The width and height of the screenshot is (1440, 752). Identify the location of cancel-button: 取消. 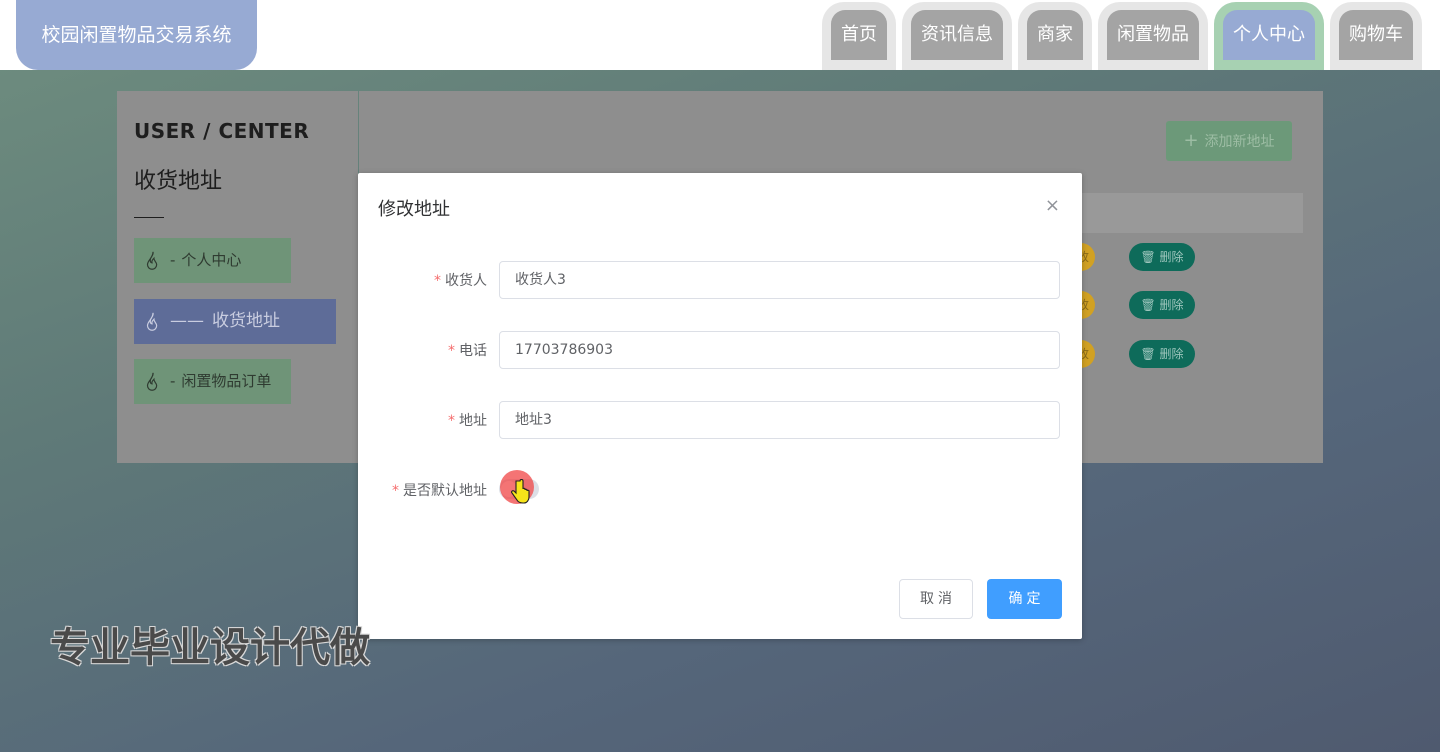
(936, 599).